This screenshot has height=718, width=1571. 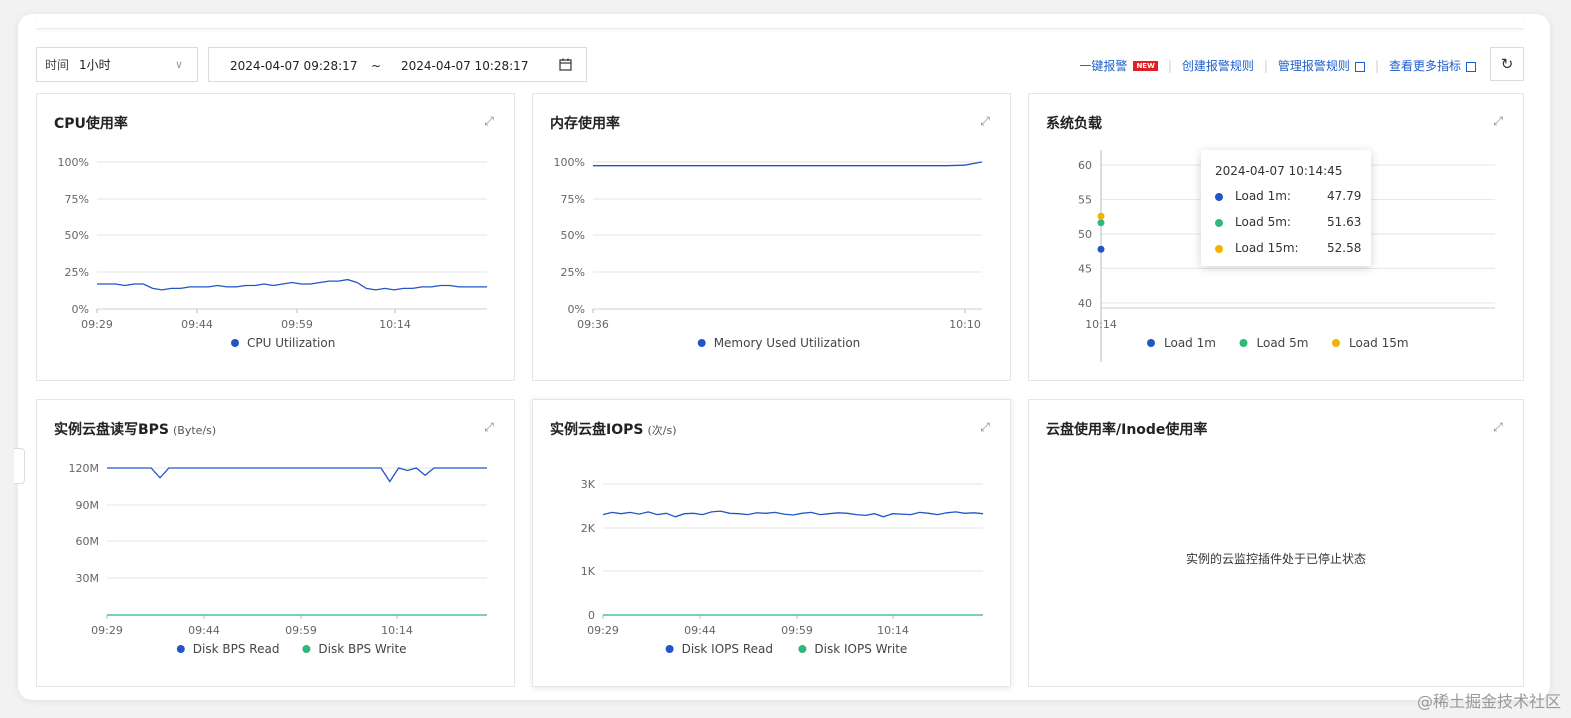 I want to click on y-tick-label: 3K, so click(x=588, y=484).